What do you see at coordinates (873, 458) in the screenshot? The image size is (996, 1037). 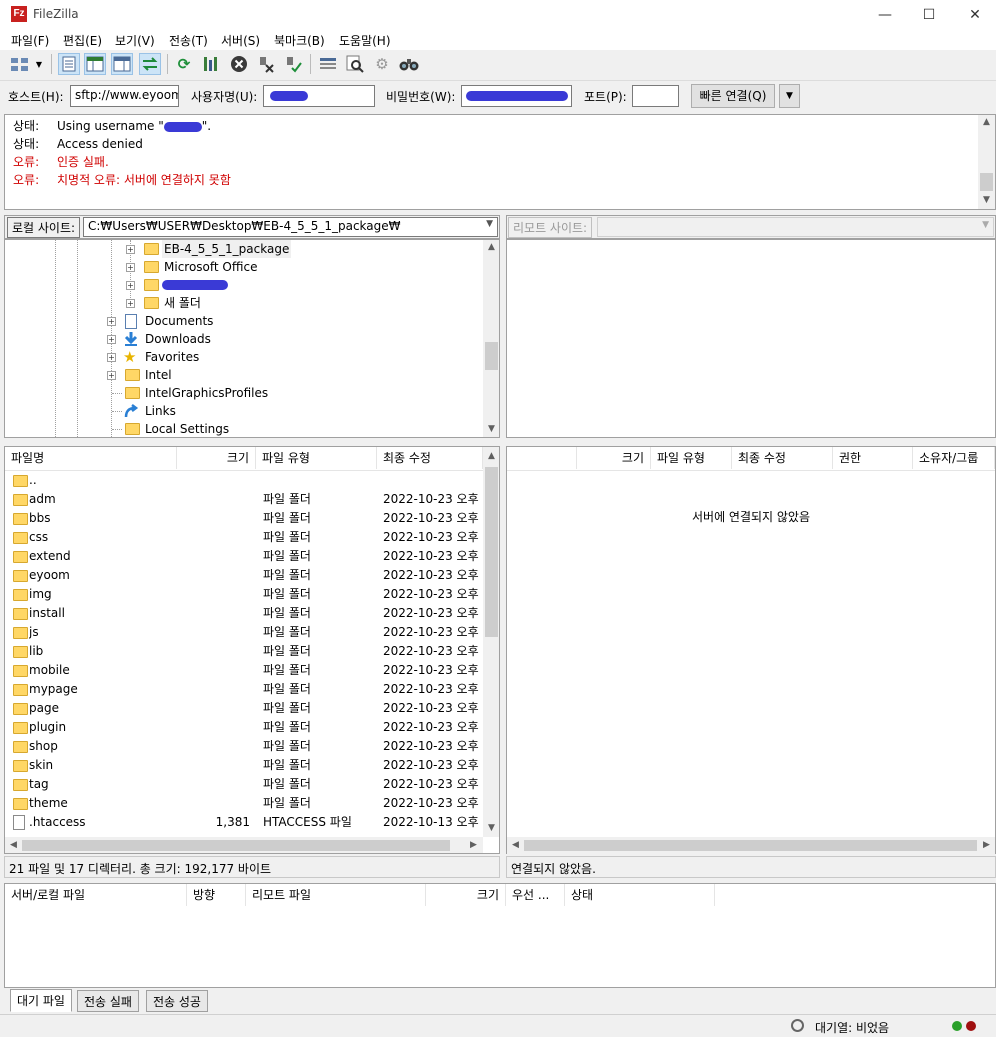 I see `column-header-permissions: 권한` at bounding box center [873, 458].